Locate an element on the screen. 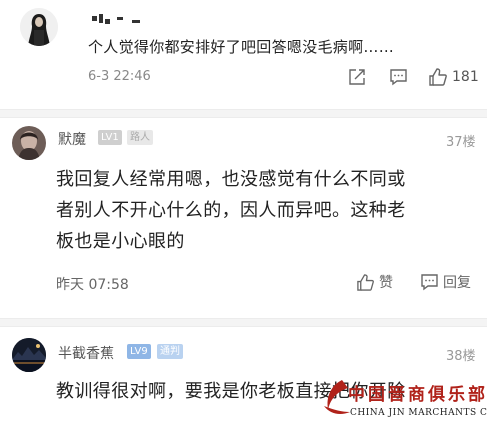  level-badge: LV9 is located at coordinates (139, 351).